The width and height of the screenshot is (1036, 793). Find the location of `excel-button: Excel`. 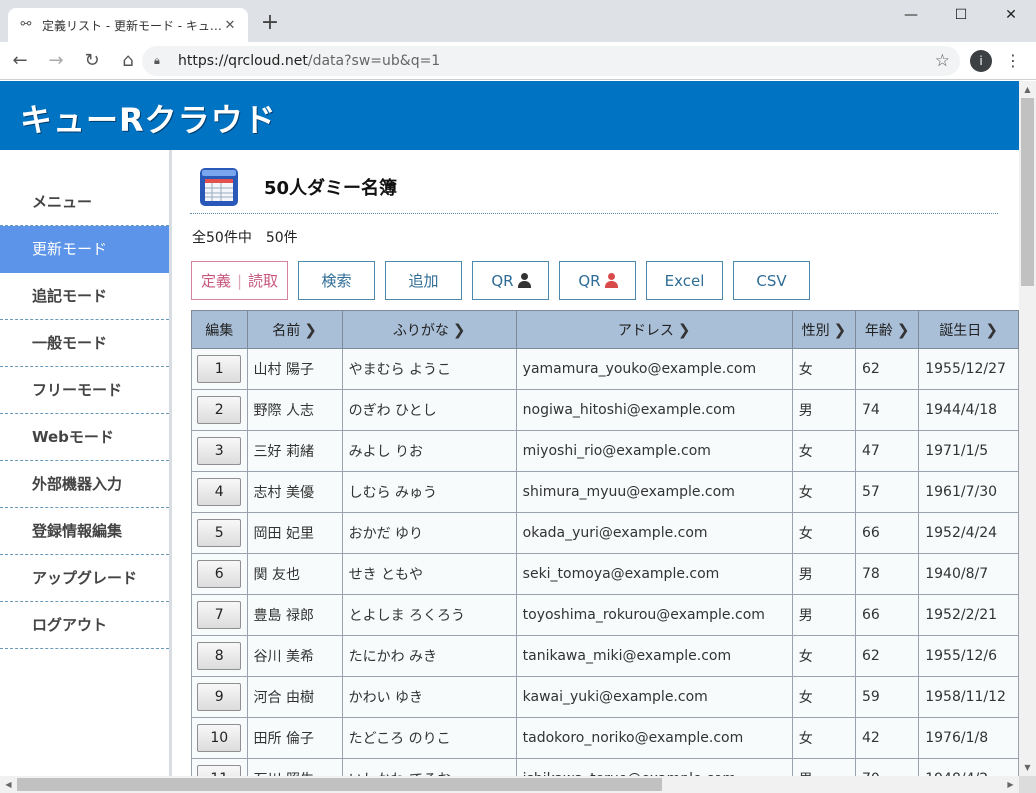

excel-button: Excel is located at coordinates (684, 280).